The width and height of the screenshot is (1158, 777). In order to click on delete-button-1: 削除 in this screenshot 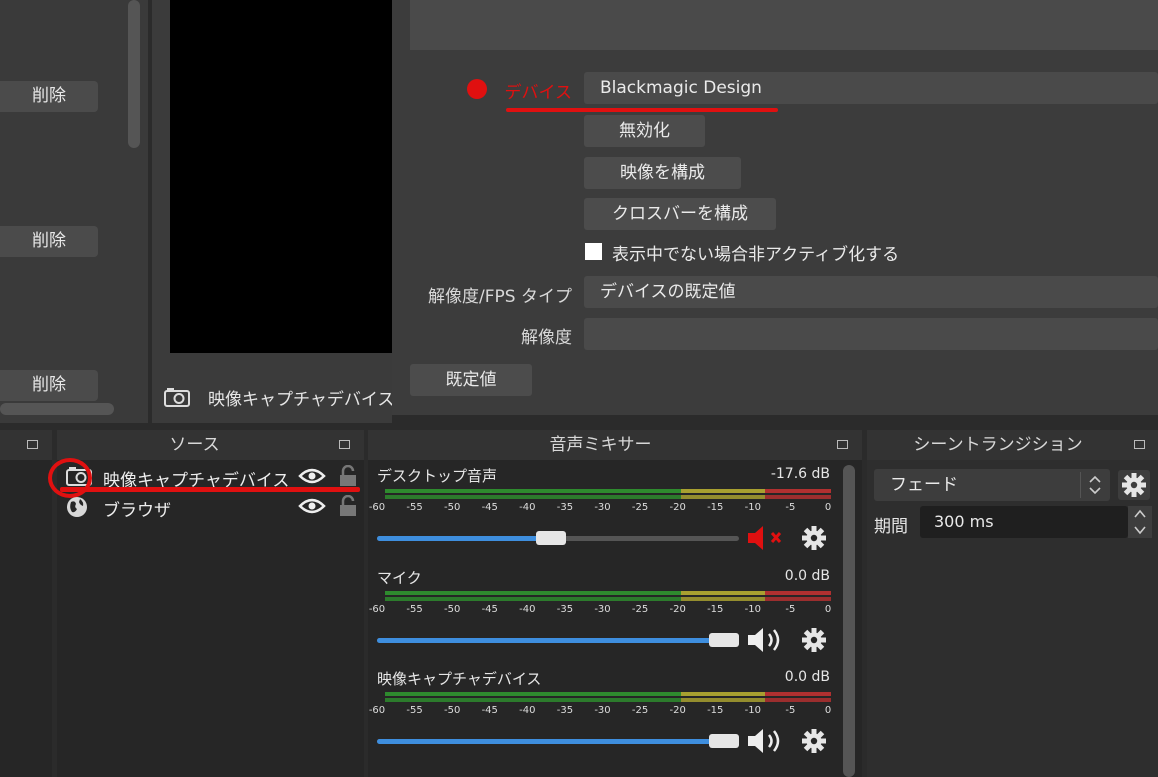, I will do `click(49, 96)`.